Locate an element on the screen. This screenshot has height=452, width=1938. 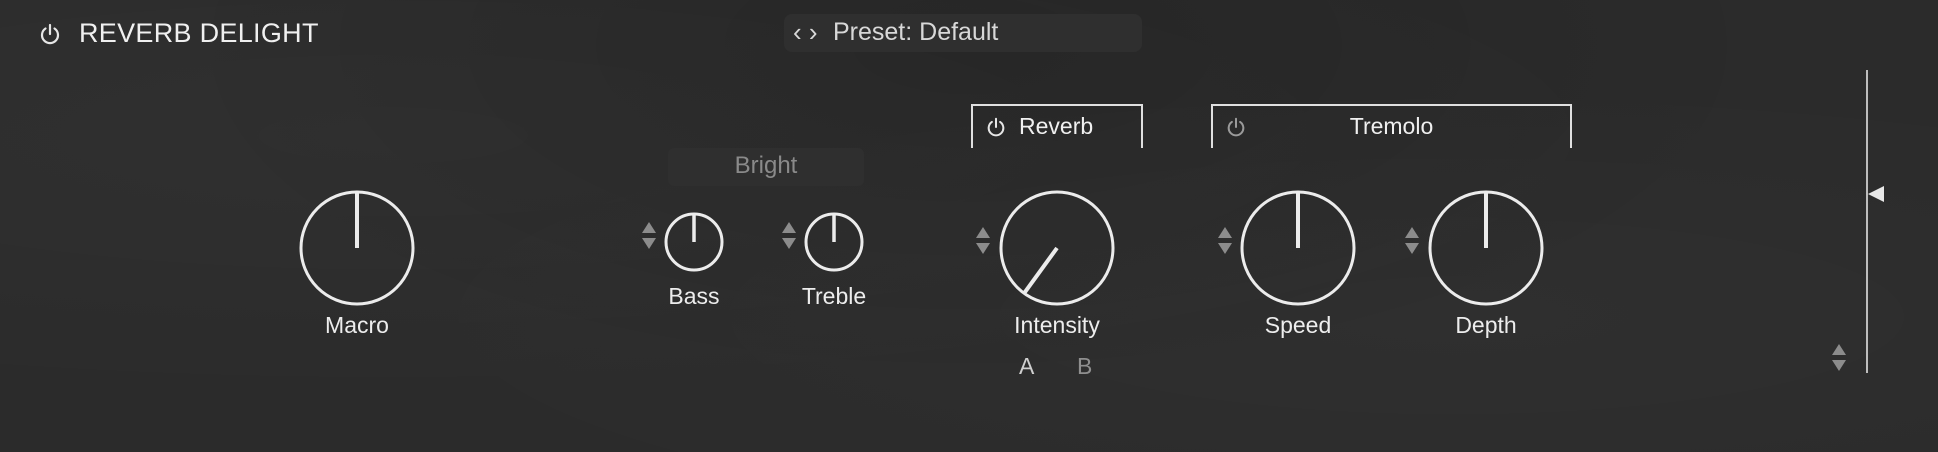
reverb-title: Reverb is located at coordinates (1056, 126).